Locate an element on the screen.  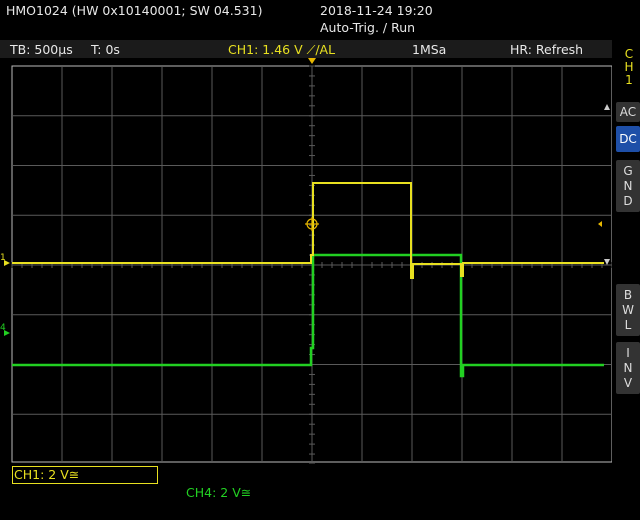
datetime: 2018-11-24 19:20 is located at coordinates (376, 10).